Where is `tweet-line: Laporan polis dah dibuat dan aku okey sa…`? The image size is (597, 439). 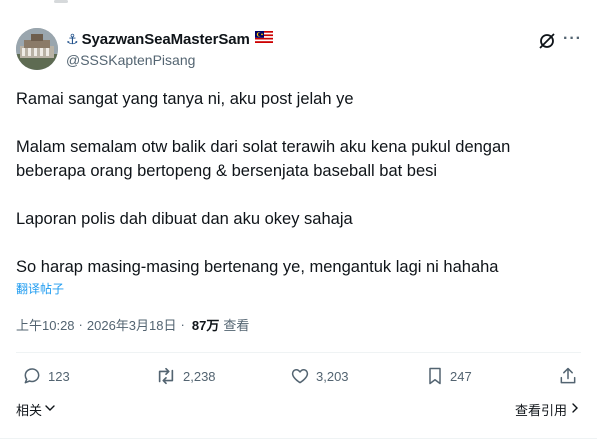
tweet-line: Laporan polis dah dibuat dan aku okey sa… is located at coordinates (184, 219).